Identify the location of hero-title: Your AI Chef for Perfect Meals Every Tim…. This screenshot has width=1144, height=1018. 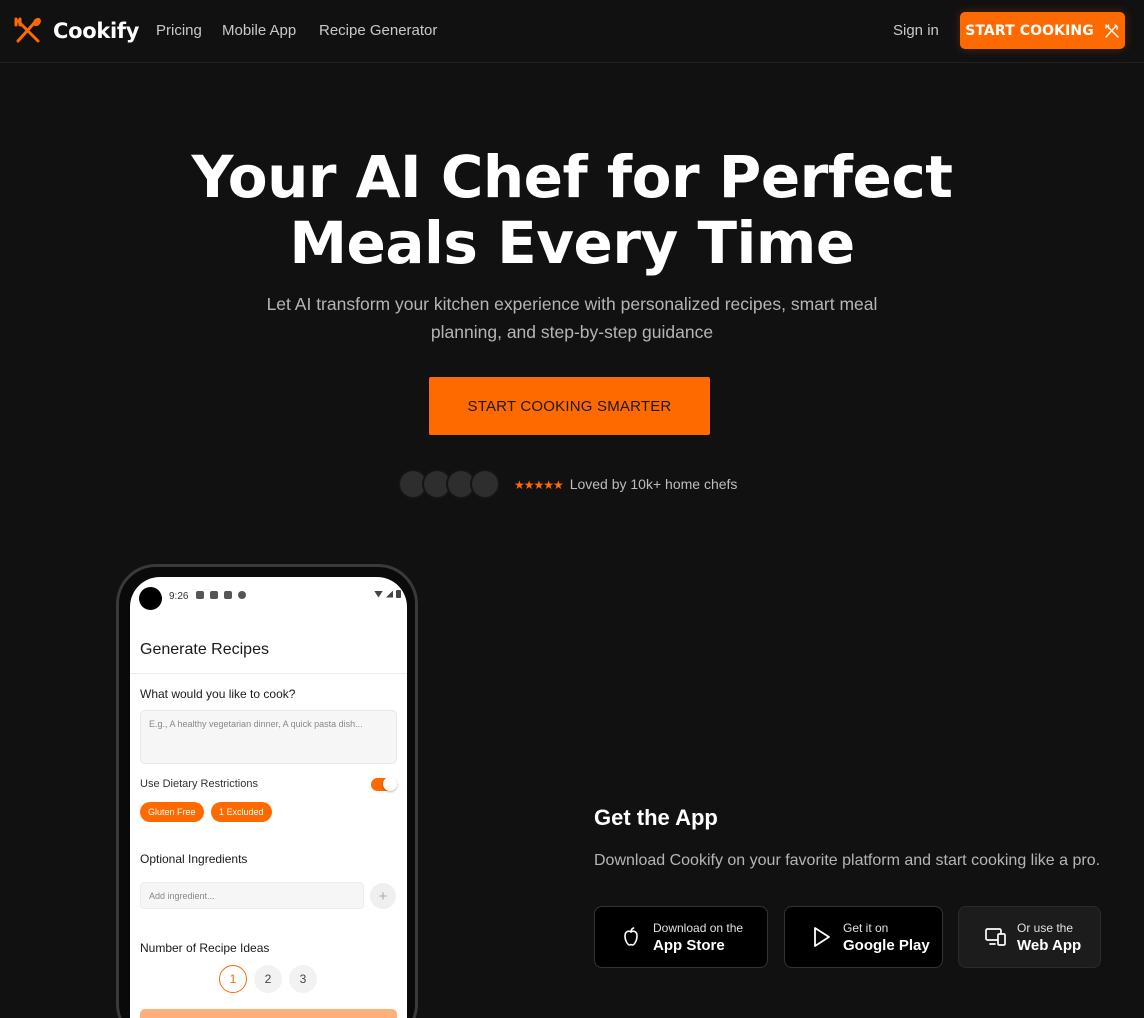
(572, 210).